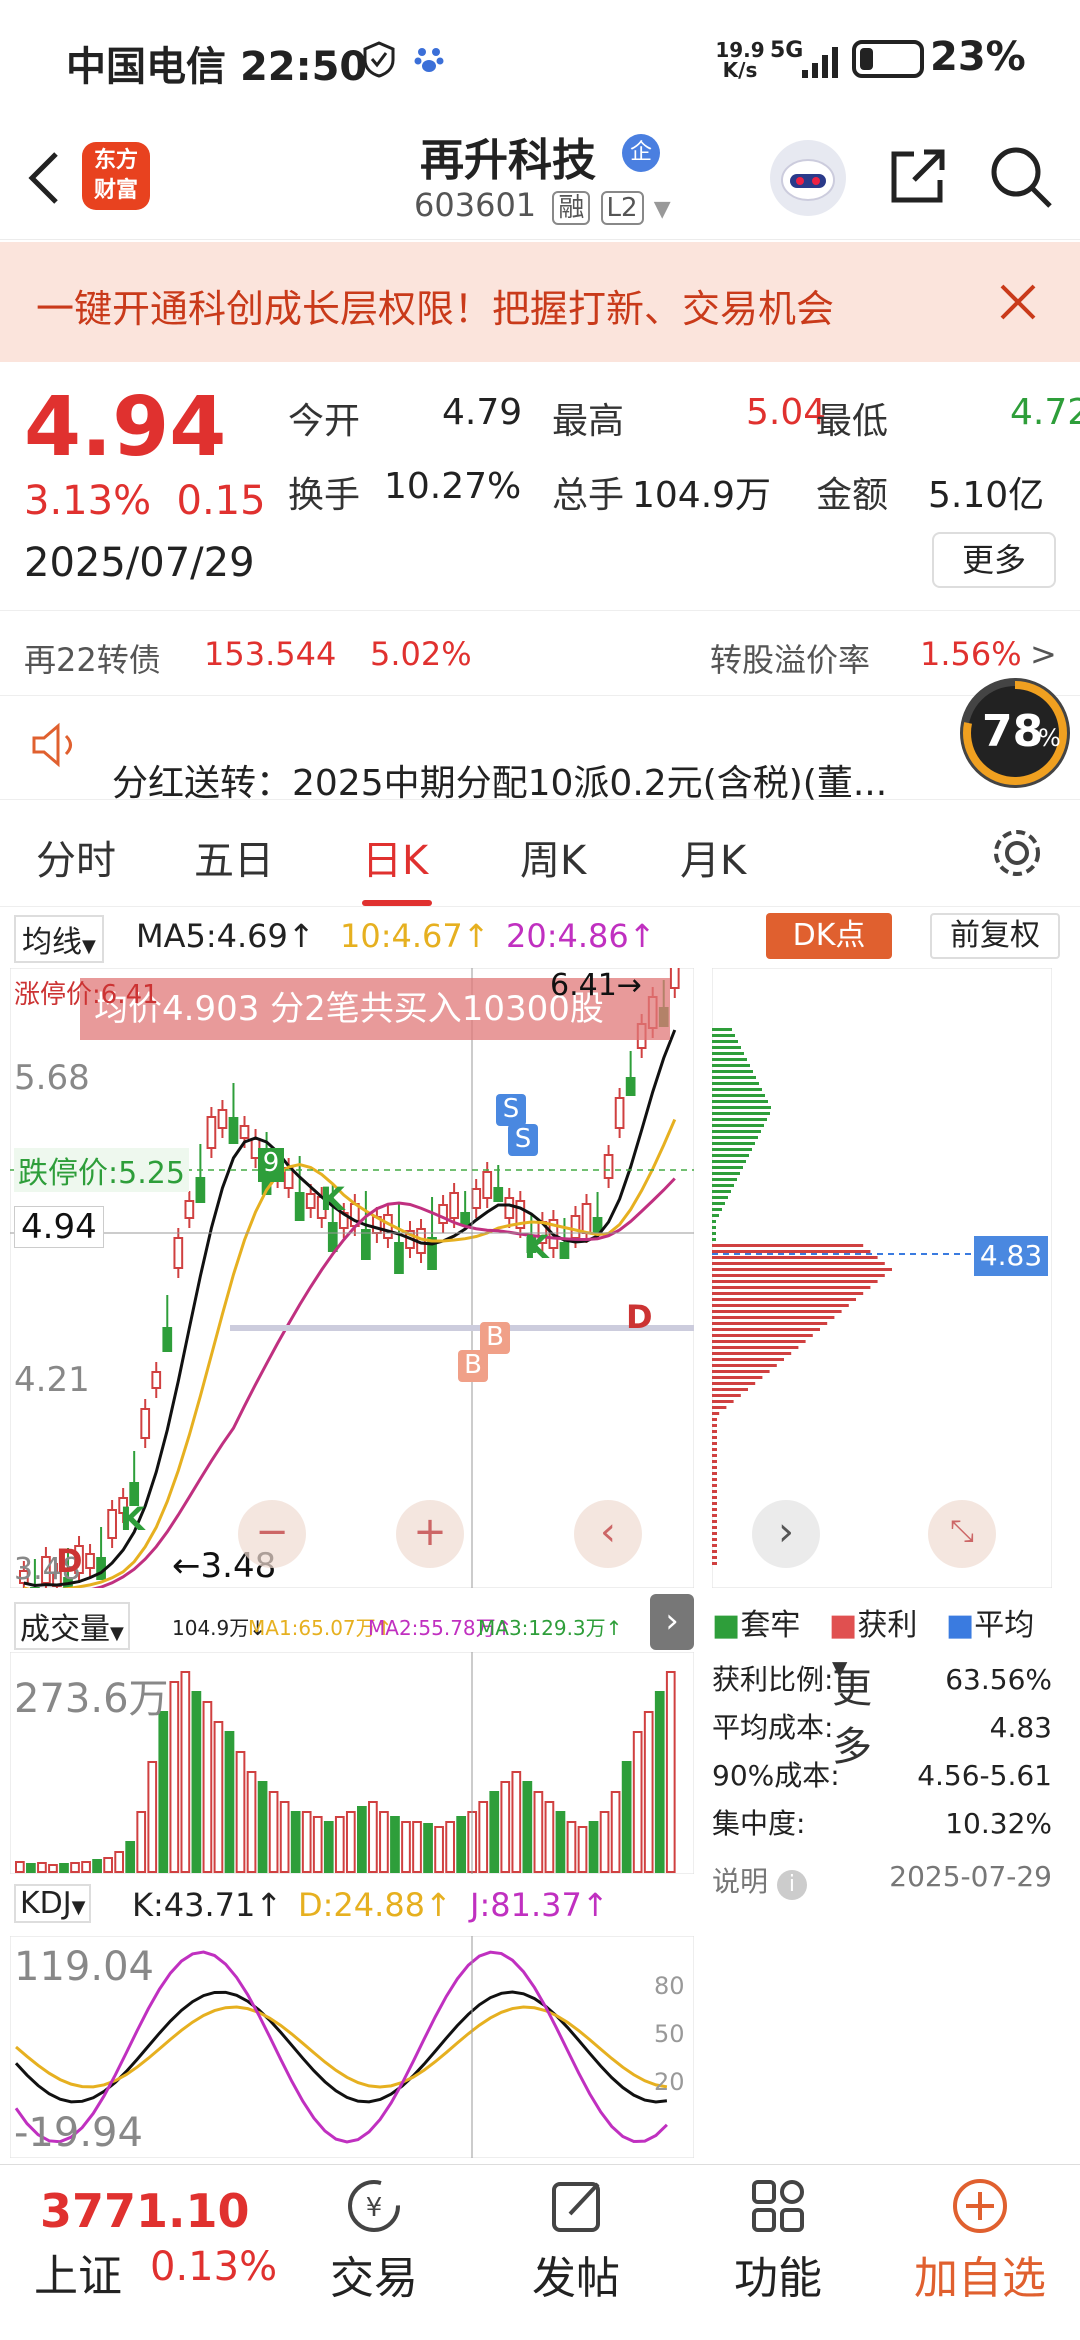  What do you see at coordinates (1017, 853) in the screenshot?
I see `gear-icon` at bounding box center [1017, 853].